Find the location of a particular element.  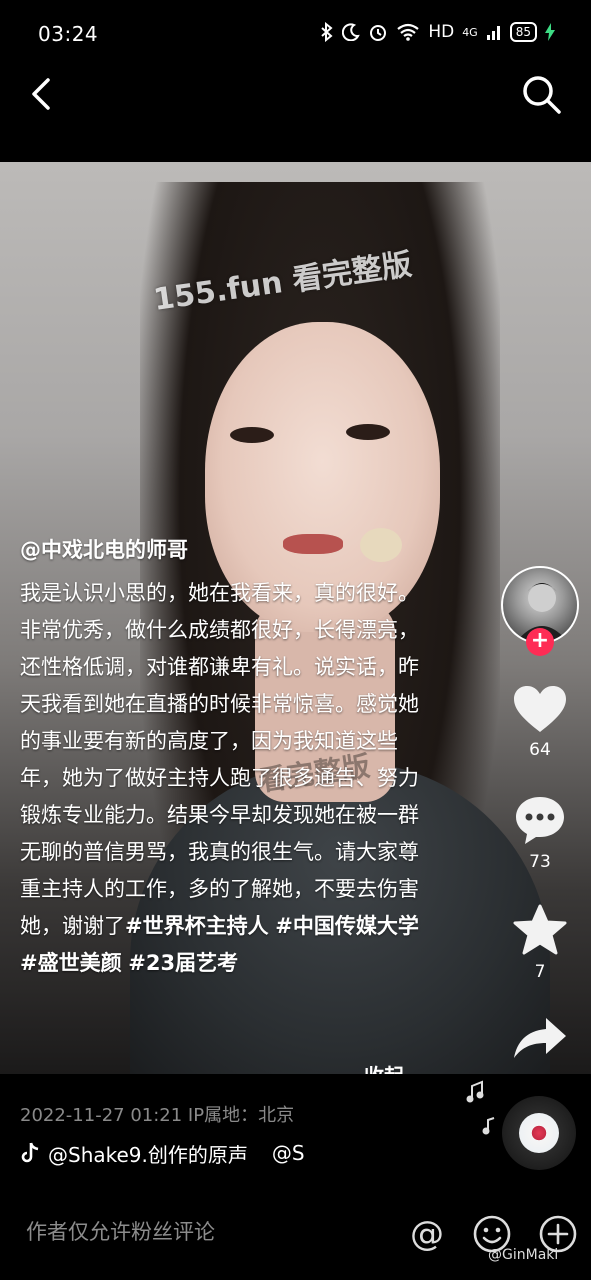

bluetooth-icon is located at coordinates (327, 32).